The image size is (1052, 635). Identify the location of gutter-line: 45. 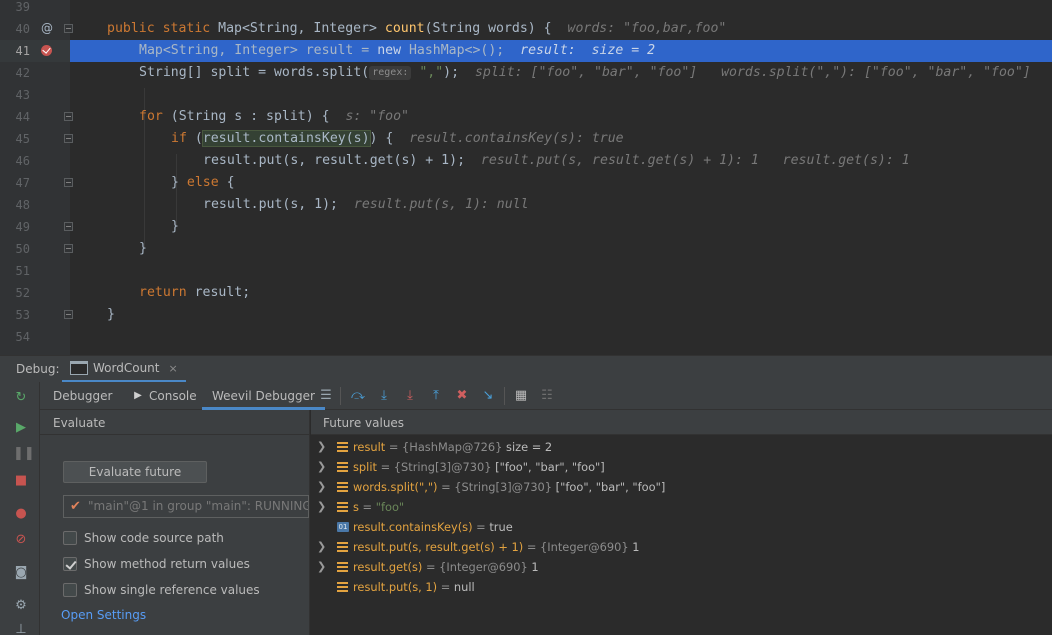
(36, 139).